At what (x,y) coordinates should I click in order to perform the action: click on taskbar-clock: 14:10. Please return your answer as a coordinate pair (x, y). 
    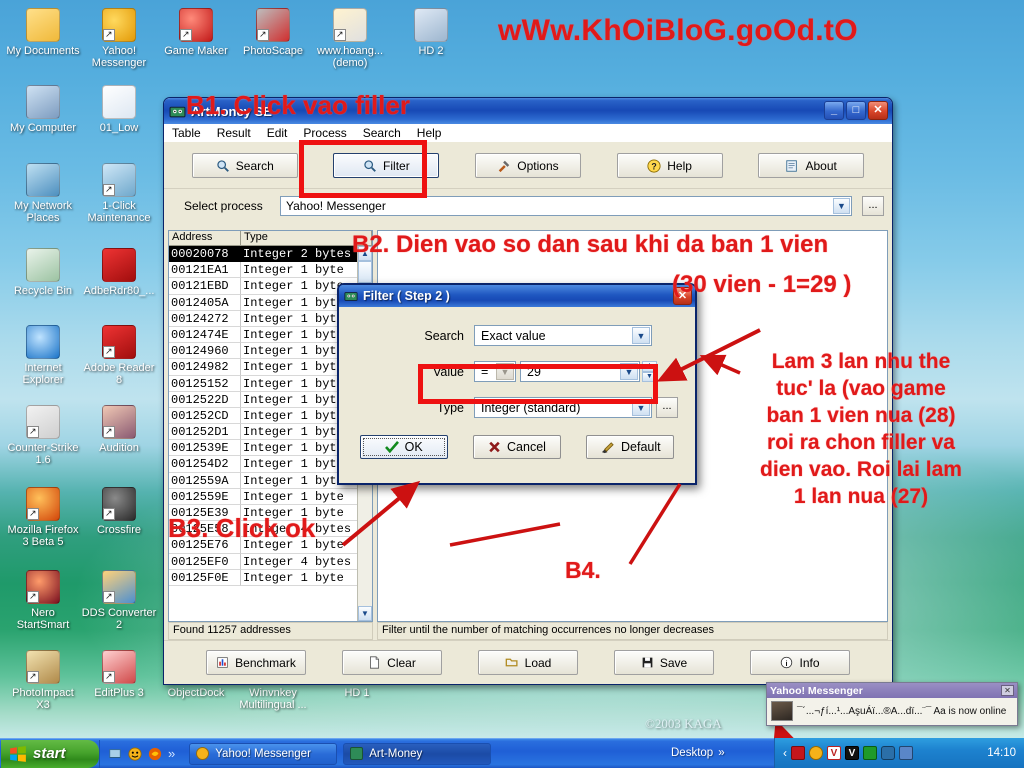
    Looking at the image, I should click on (1001, 753).